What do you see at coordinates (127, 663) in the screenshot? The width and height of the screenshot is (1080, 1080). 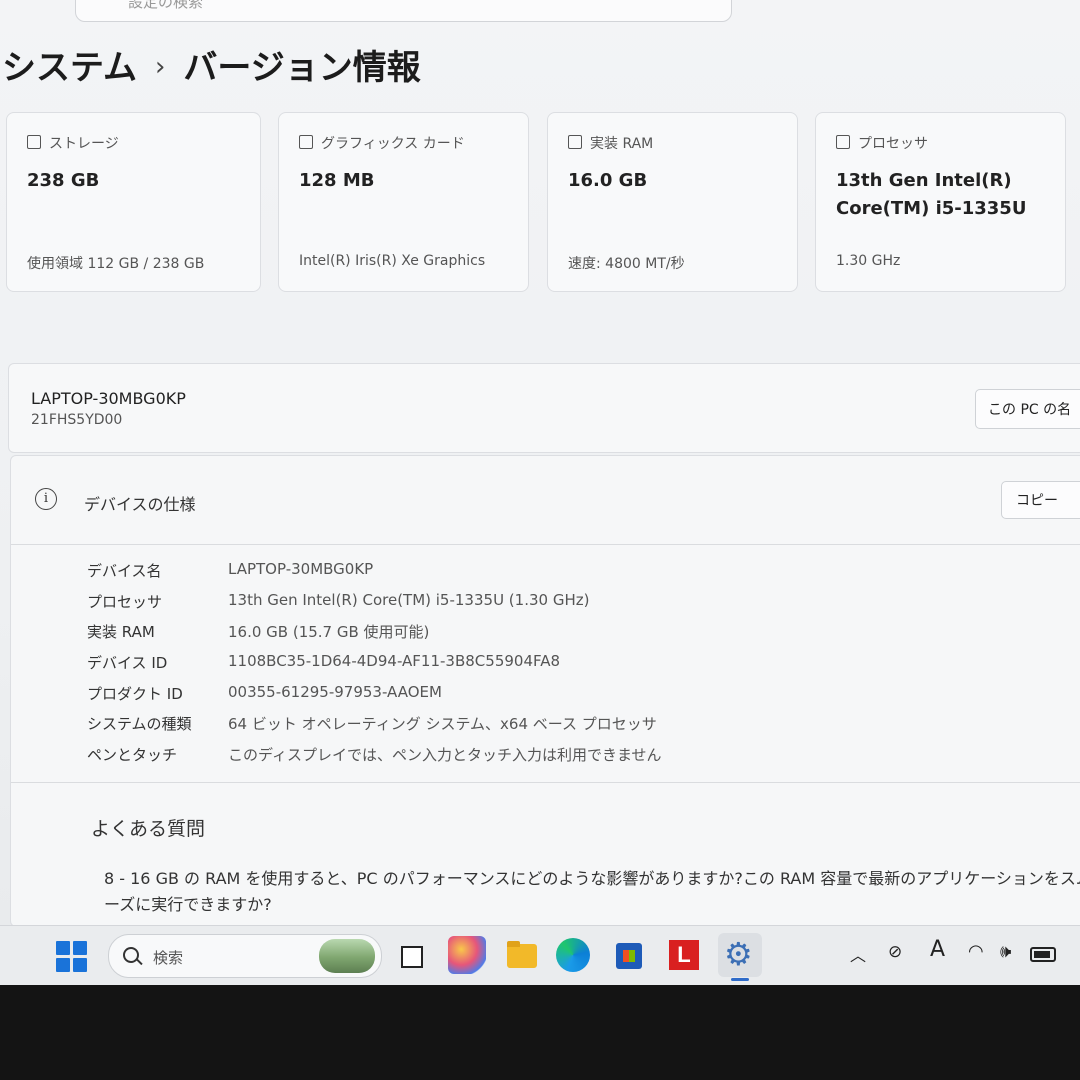 I see `spec-key: デバイス ID` at bounding box center [127, 663].